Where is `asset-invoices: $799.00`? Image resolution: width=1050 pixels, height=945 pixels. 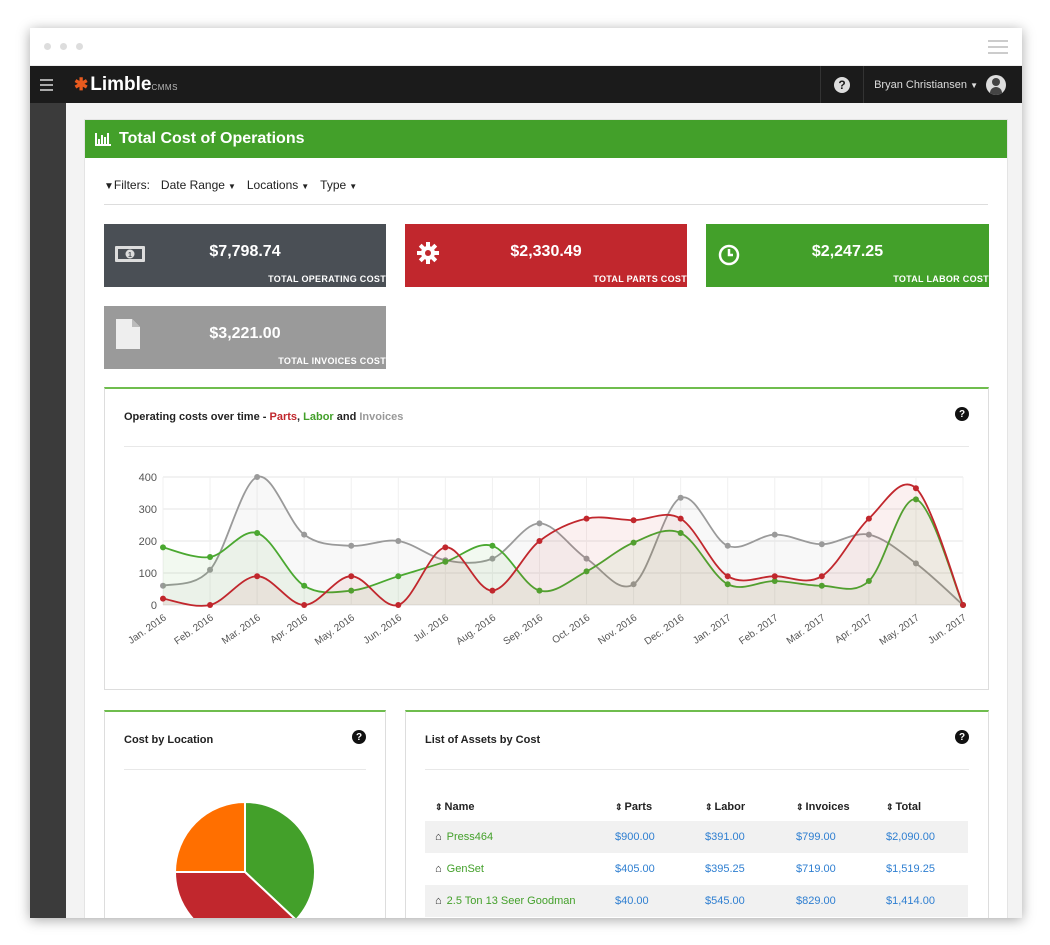
asset-invoices: $799.00 is located at coordinates (831, 837).